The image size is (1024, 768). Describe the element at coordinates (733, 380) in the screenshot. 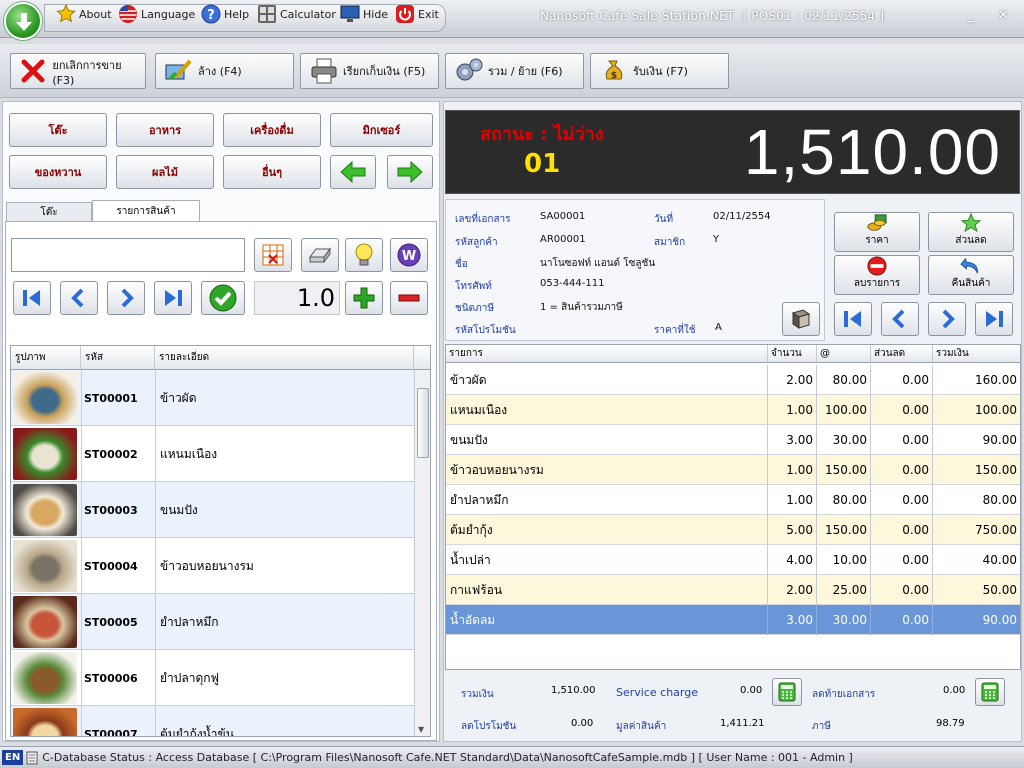

I see `order-row: ข้าวผัด 2.00 80.00 0.00 160.00` at that location.